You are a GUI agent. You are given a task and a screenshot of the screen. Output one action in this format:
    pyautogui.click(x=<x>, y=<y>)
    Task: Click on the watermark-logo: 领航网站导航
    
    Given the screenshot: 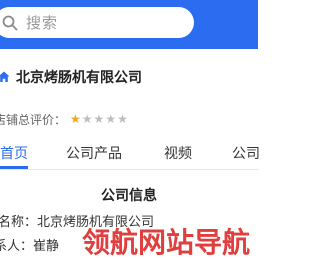 What is the action you would take?
    pyautogui.click(x=165, y=242)
    